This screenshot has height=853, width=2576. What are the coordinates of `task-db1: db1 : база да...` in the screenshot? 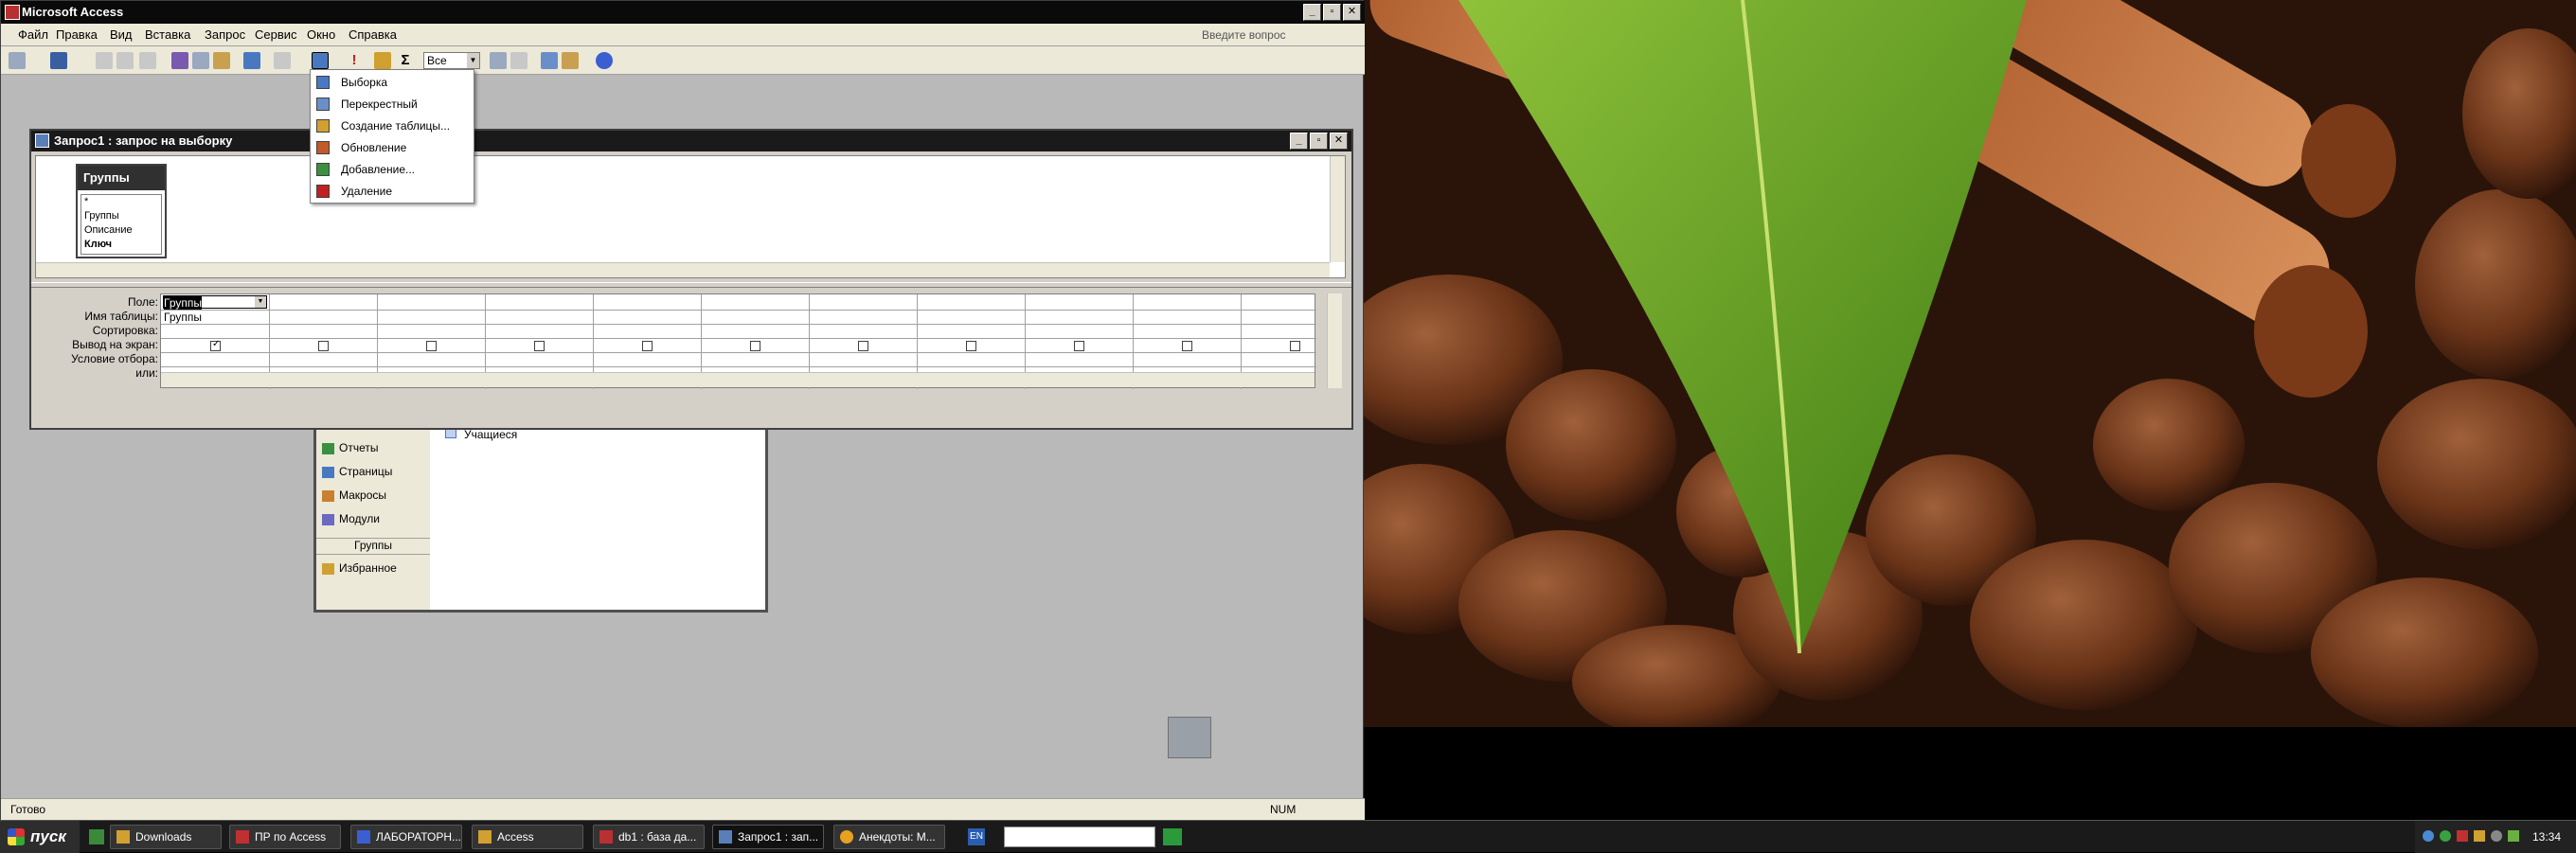 It's located at (649, 837).